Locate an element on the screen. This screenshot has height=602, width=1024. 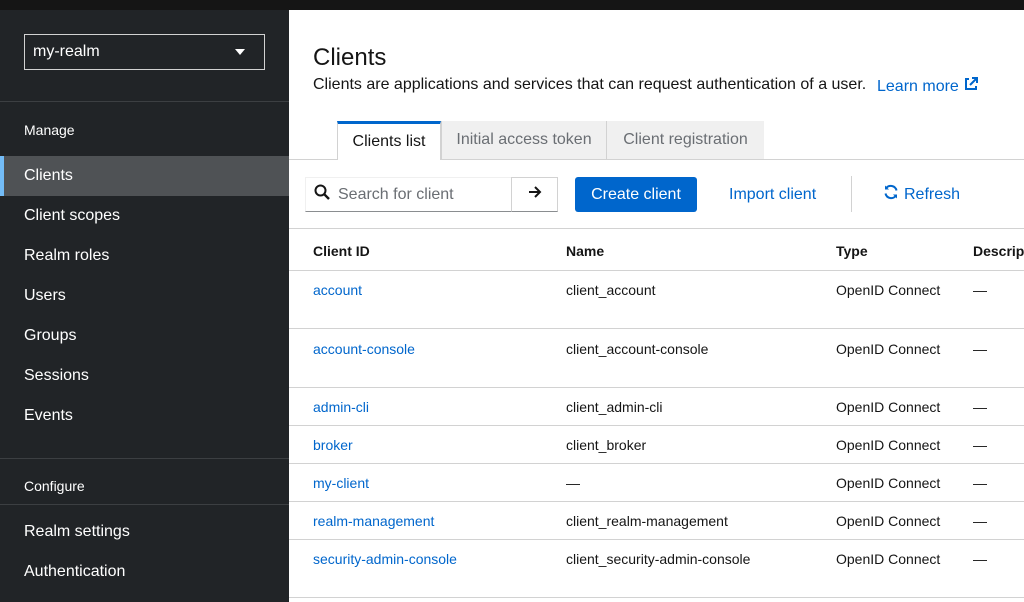
tab-clients-list: Clients list is located at coordinates (389, 140).